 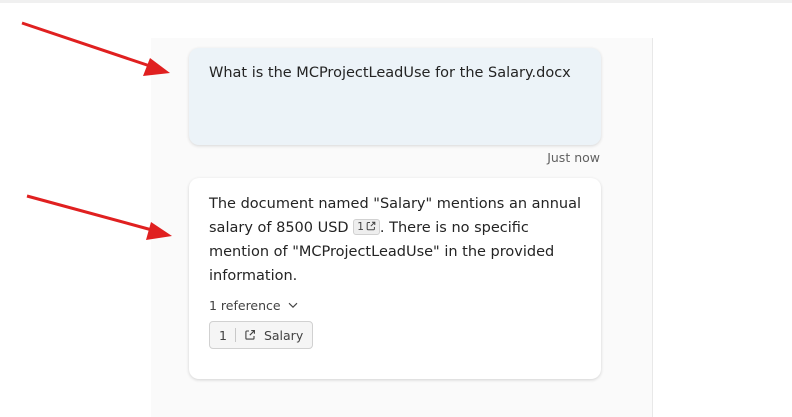 I want to click on annotation-arrows, so click(x=96, y=130).